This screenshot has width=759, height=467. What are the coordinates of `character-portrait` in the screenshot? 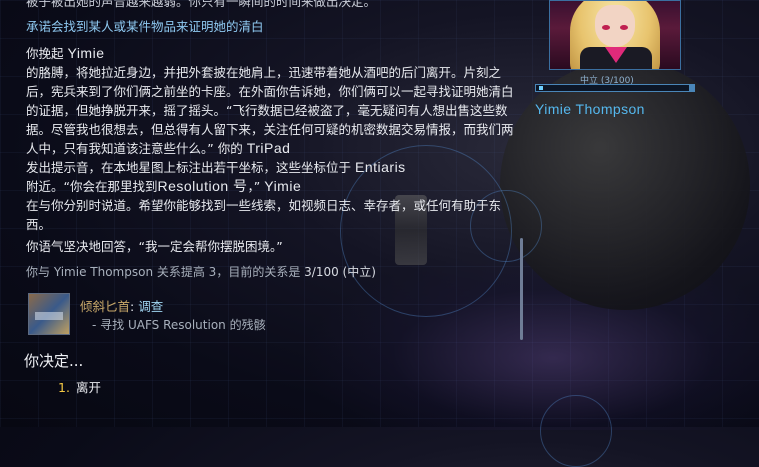 It's located at (615, 35).